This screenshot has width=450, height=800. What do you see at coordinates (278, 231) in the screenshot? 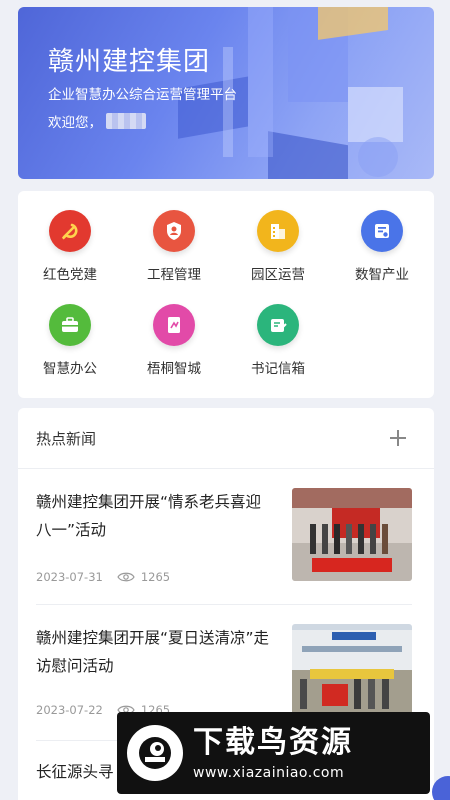
I see `building-icon` at bounding box center [278, 231].